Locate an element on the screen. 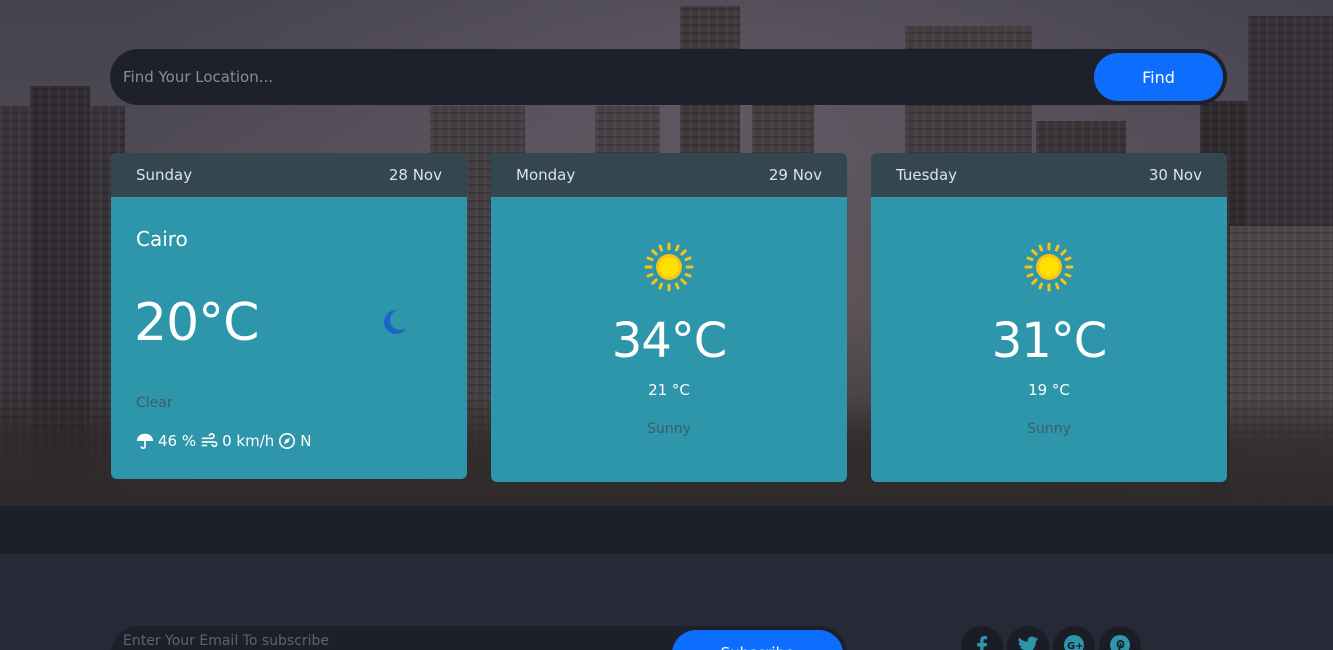 This screenshot has width=1333, height=650. google-plus-icon: G+ is located at coordinates (1074, 642).